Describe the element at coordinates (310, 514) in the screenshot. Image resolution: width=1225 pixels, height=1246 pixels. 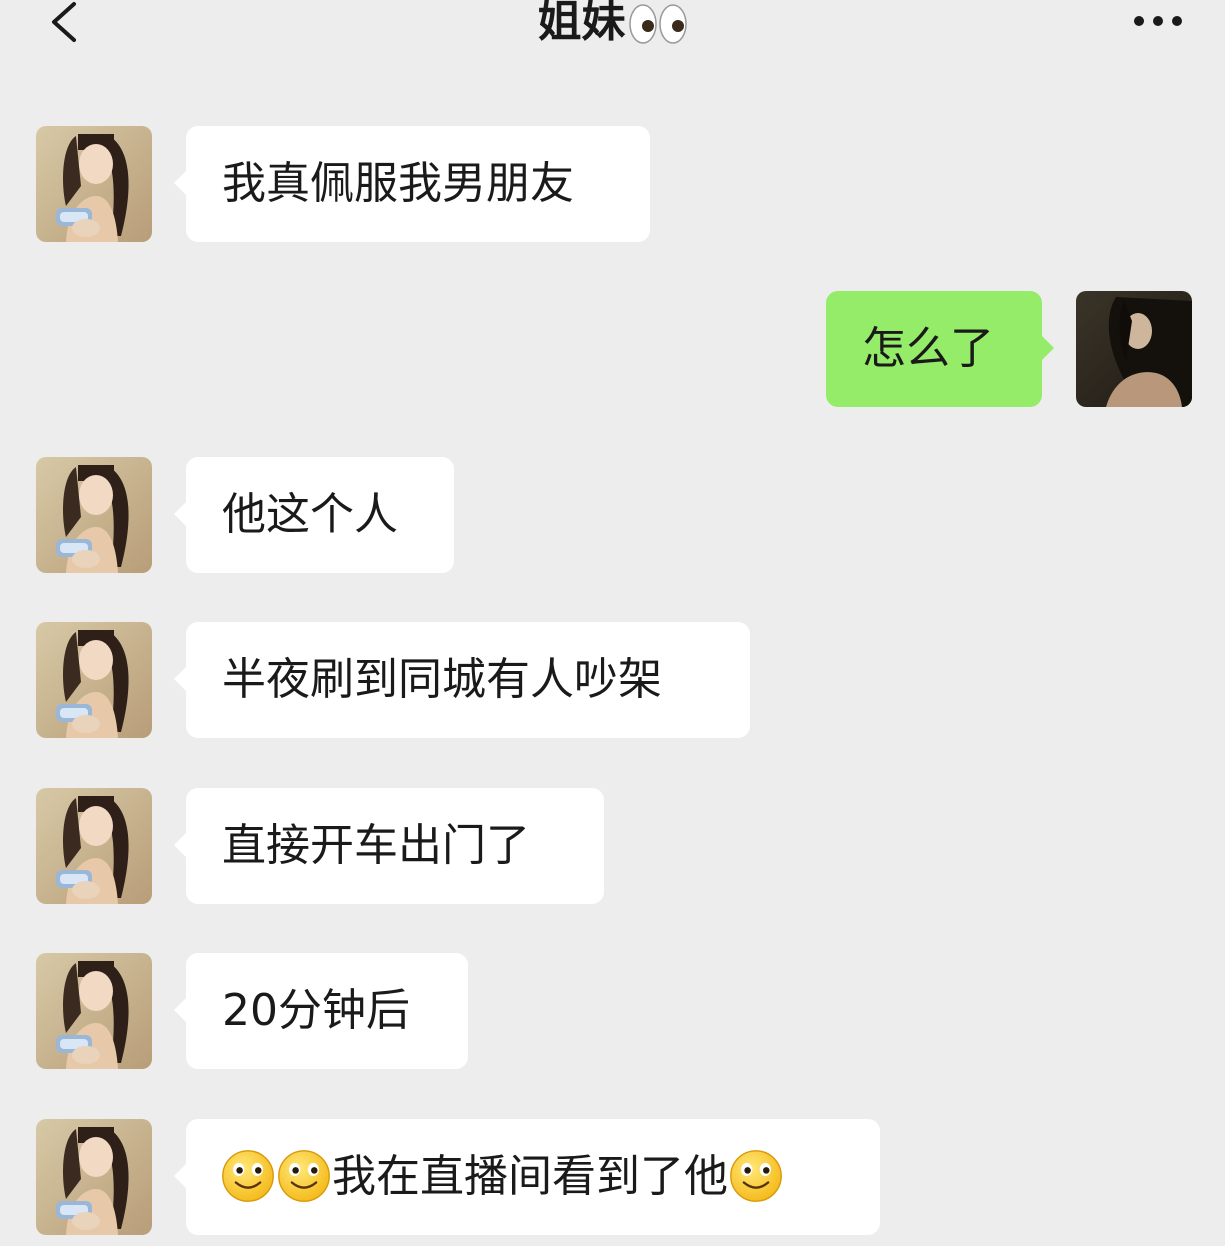
I see `message-text: 他这个人` at that location.